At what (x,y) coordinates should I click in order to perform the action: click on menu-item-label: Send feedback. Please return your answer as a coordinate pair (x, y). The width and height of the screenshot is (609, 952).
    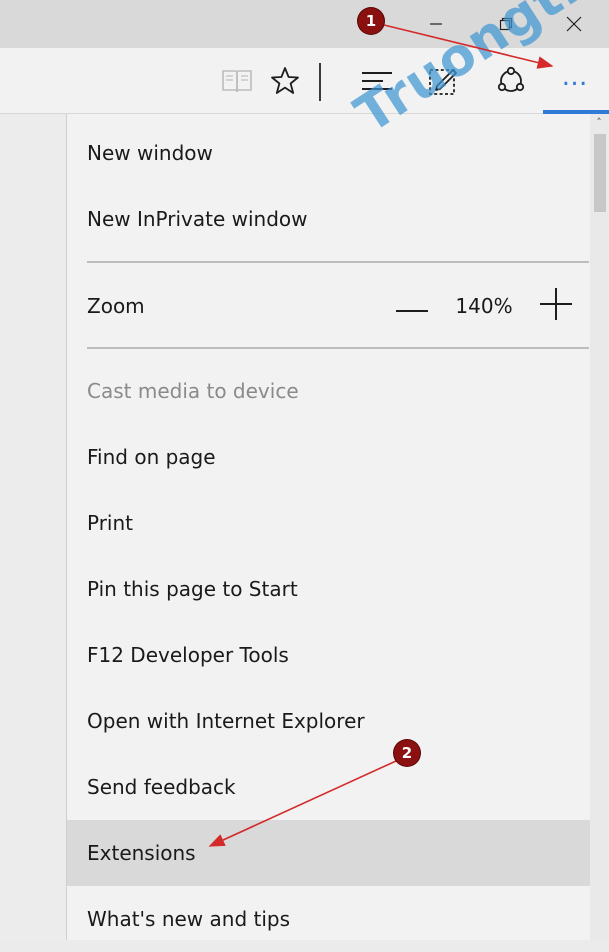
    Looking at the image, I should click on (161, 787).